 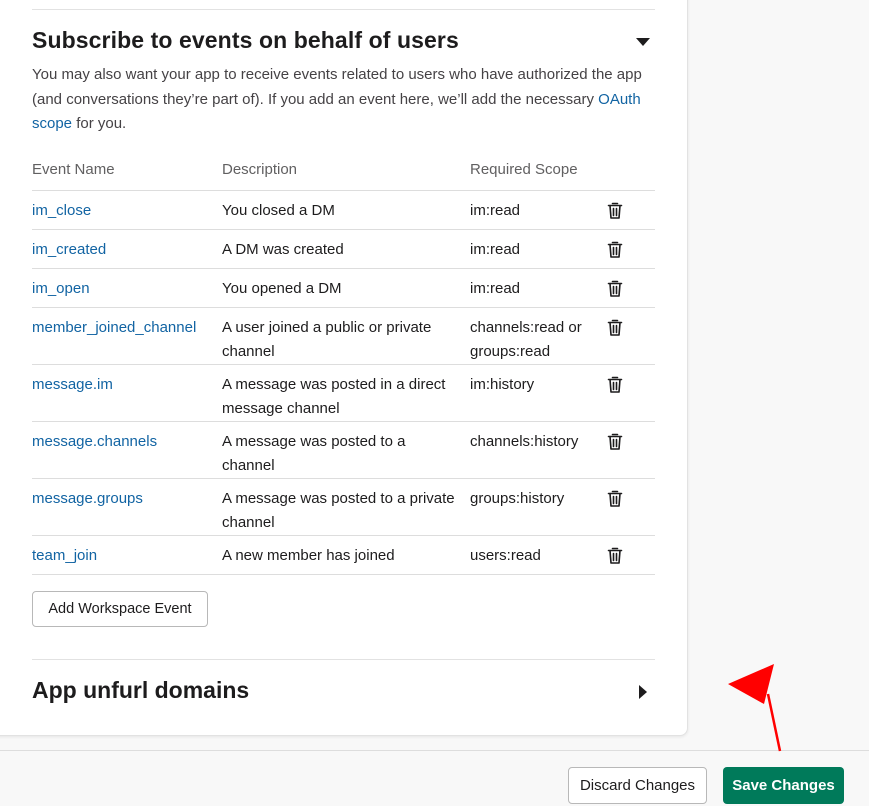 I want to click on event-scope: channels:history, so click(x=524, y=441).